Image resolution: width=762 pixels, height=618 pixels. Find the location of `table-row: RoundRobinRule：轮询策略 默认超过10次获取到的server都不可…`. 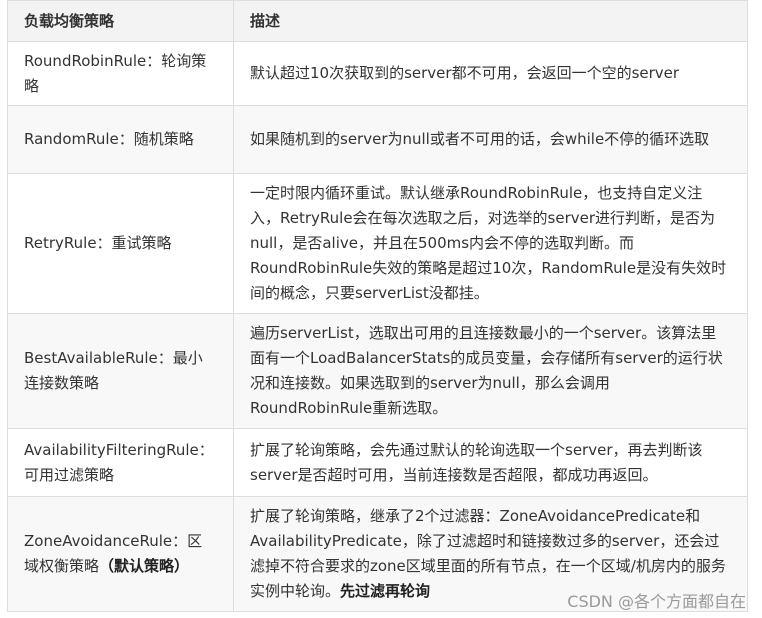

table-row: RoundRobinRule：轮询策略 默认超过10次获取到的server都不可… is located at coordinates (377, 73).